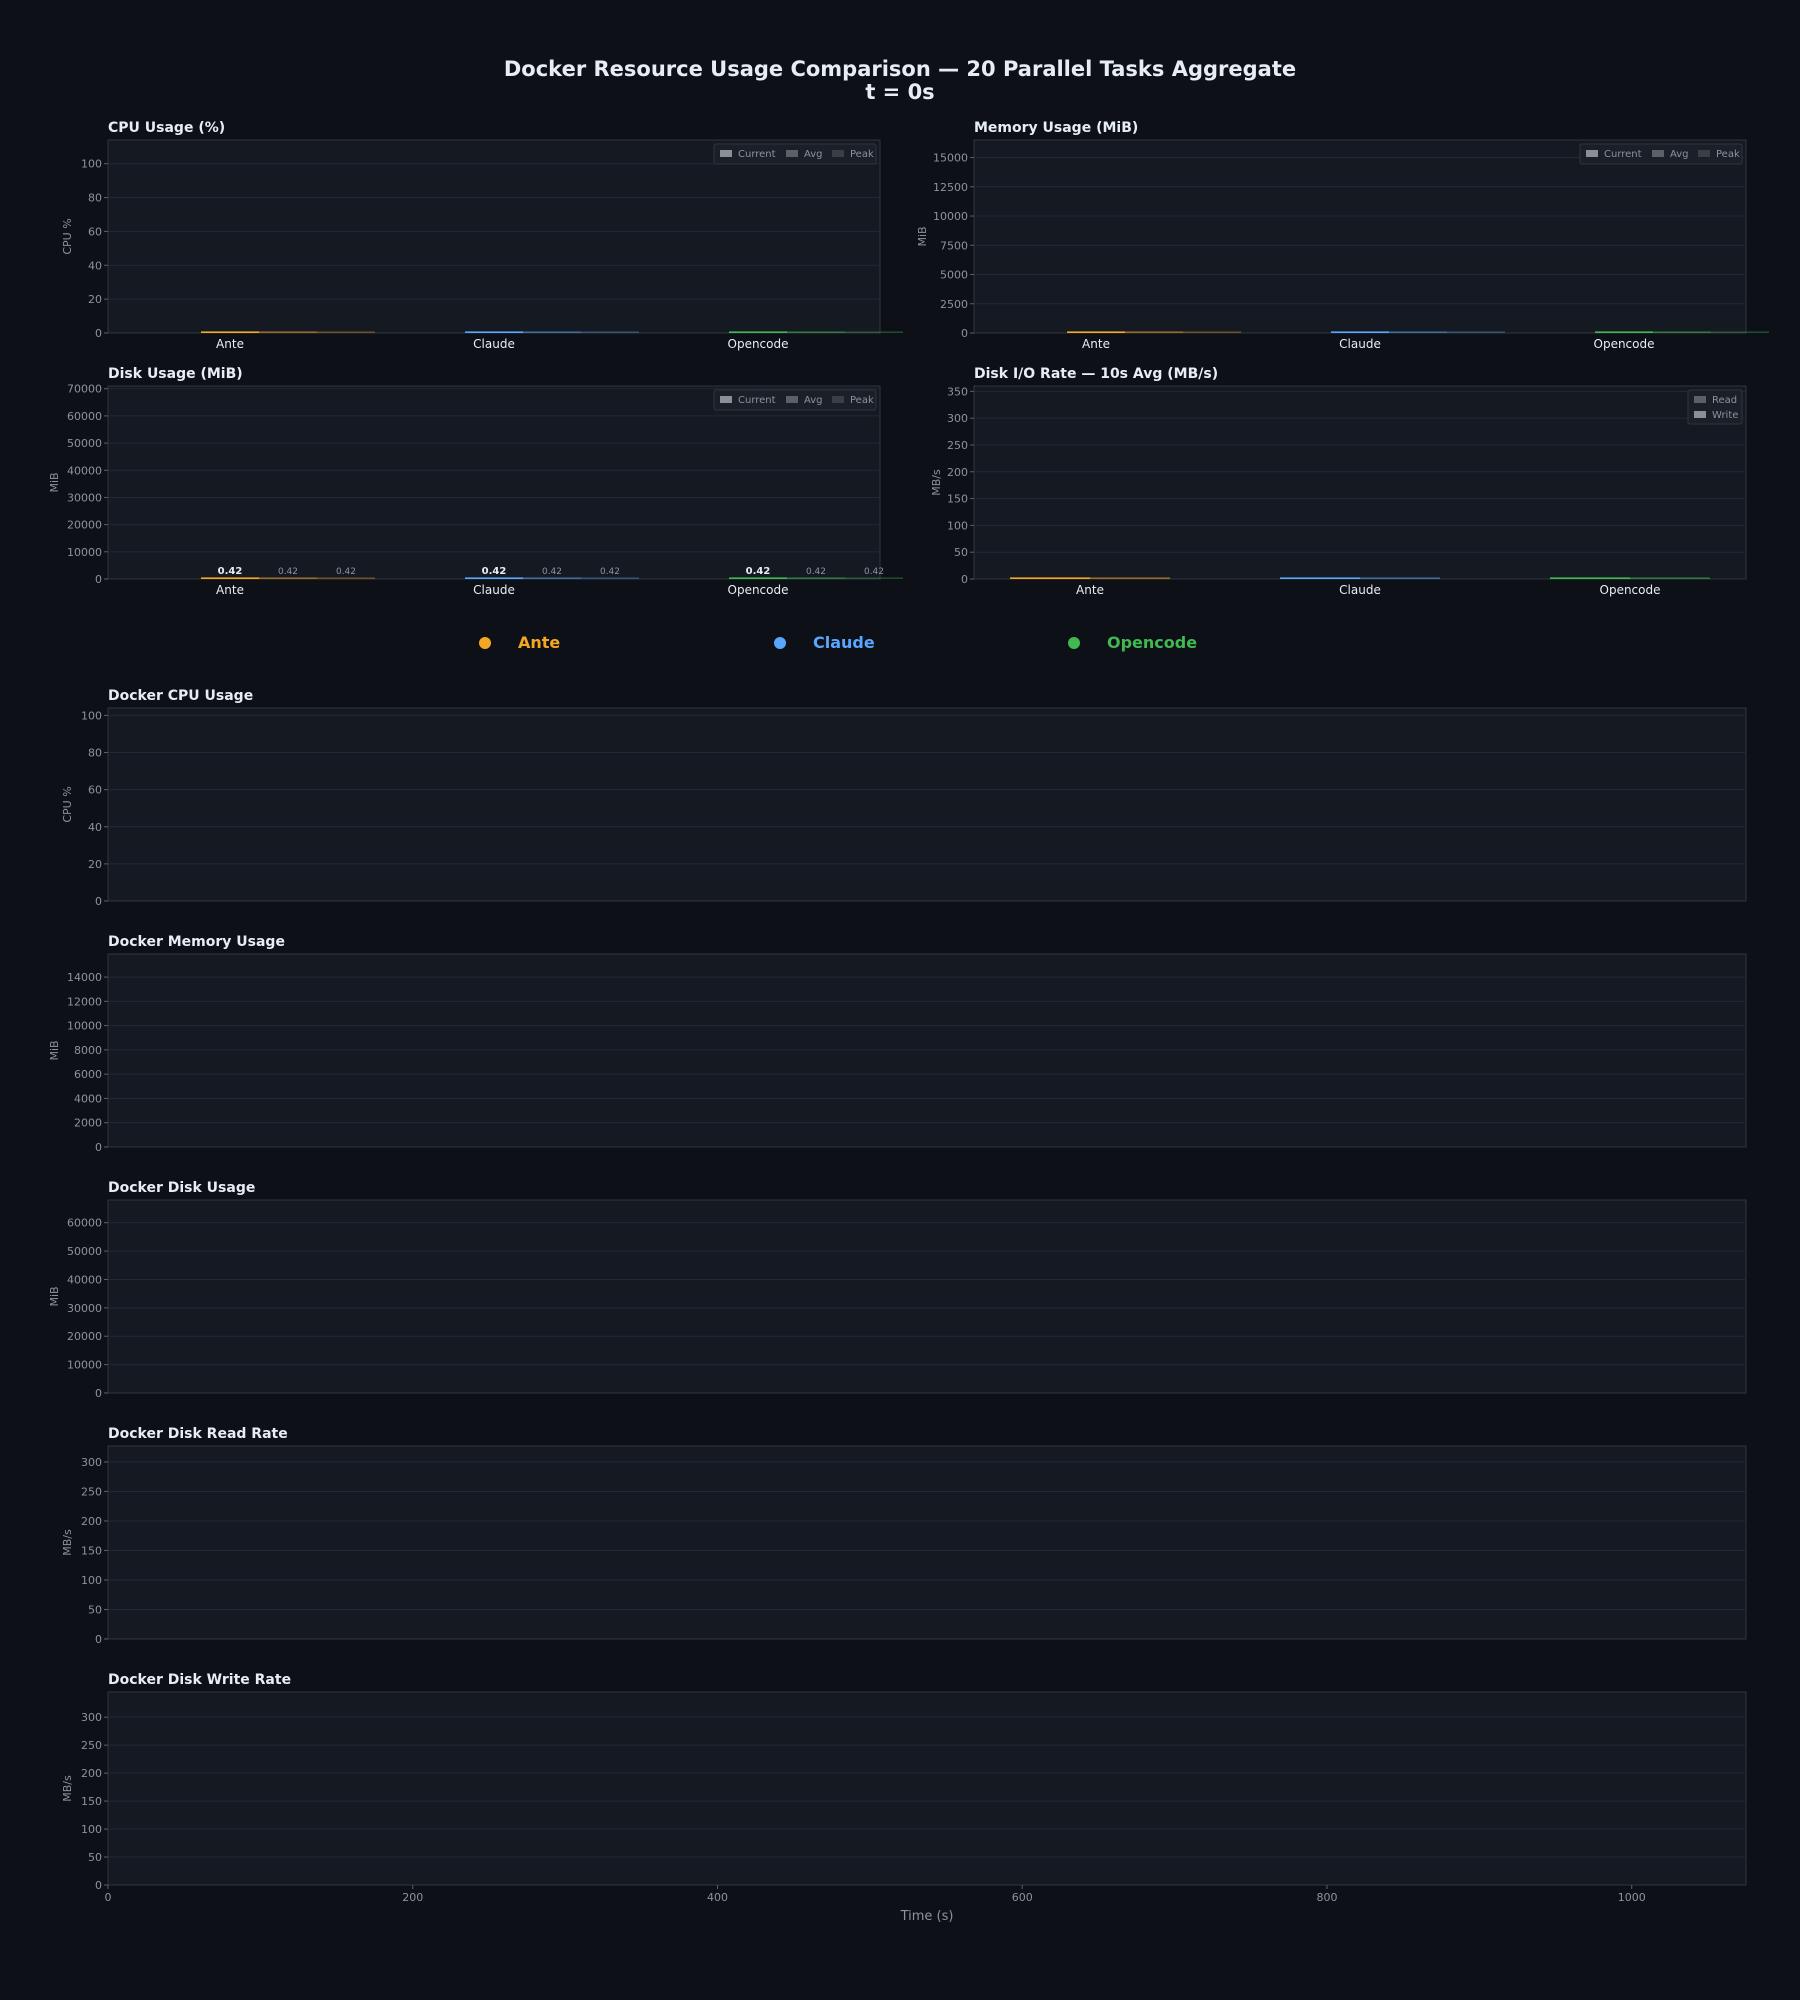 This screenshot has height=2000, width=1800. I want to click on legend-label: Avg, so click(813, 154).